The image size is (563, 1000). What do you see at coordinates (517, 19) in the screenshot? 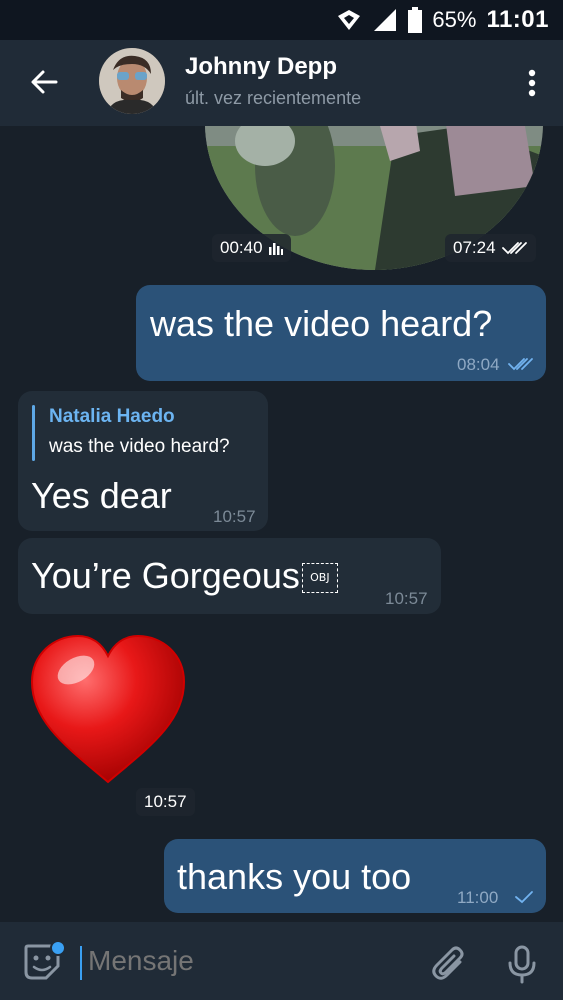
I see `clock: 11:01` at bounding box center [517, 19].